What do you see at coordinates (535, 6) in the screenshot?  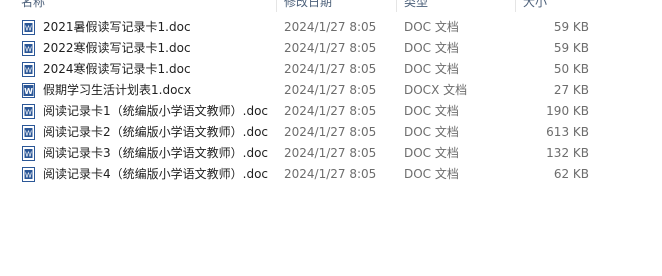 I see `column-header-size: 大小` at bounding box center [535, 6].